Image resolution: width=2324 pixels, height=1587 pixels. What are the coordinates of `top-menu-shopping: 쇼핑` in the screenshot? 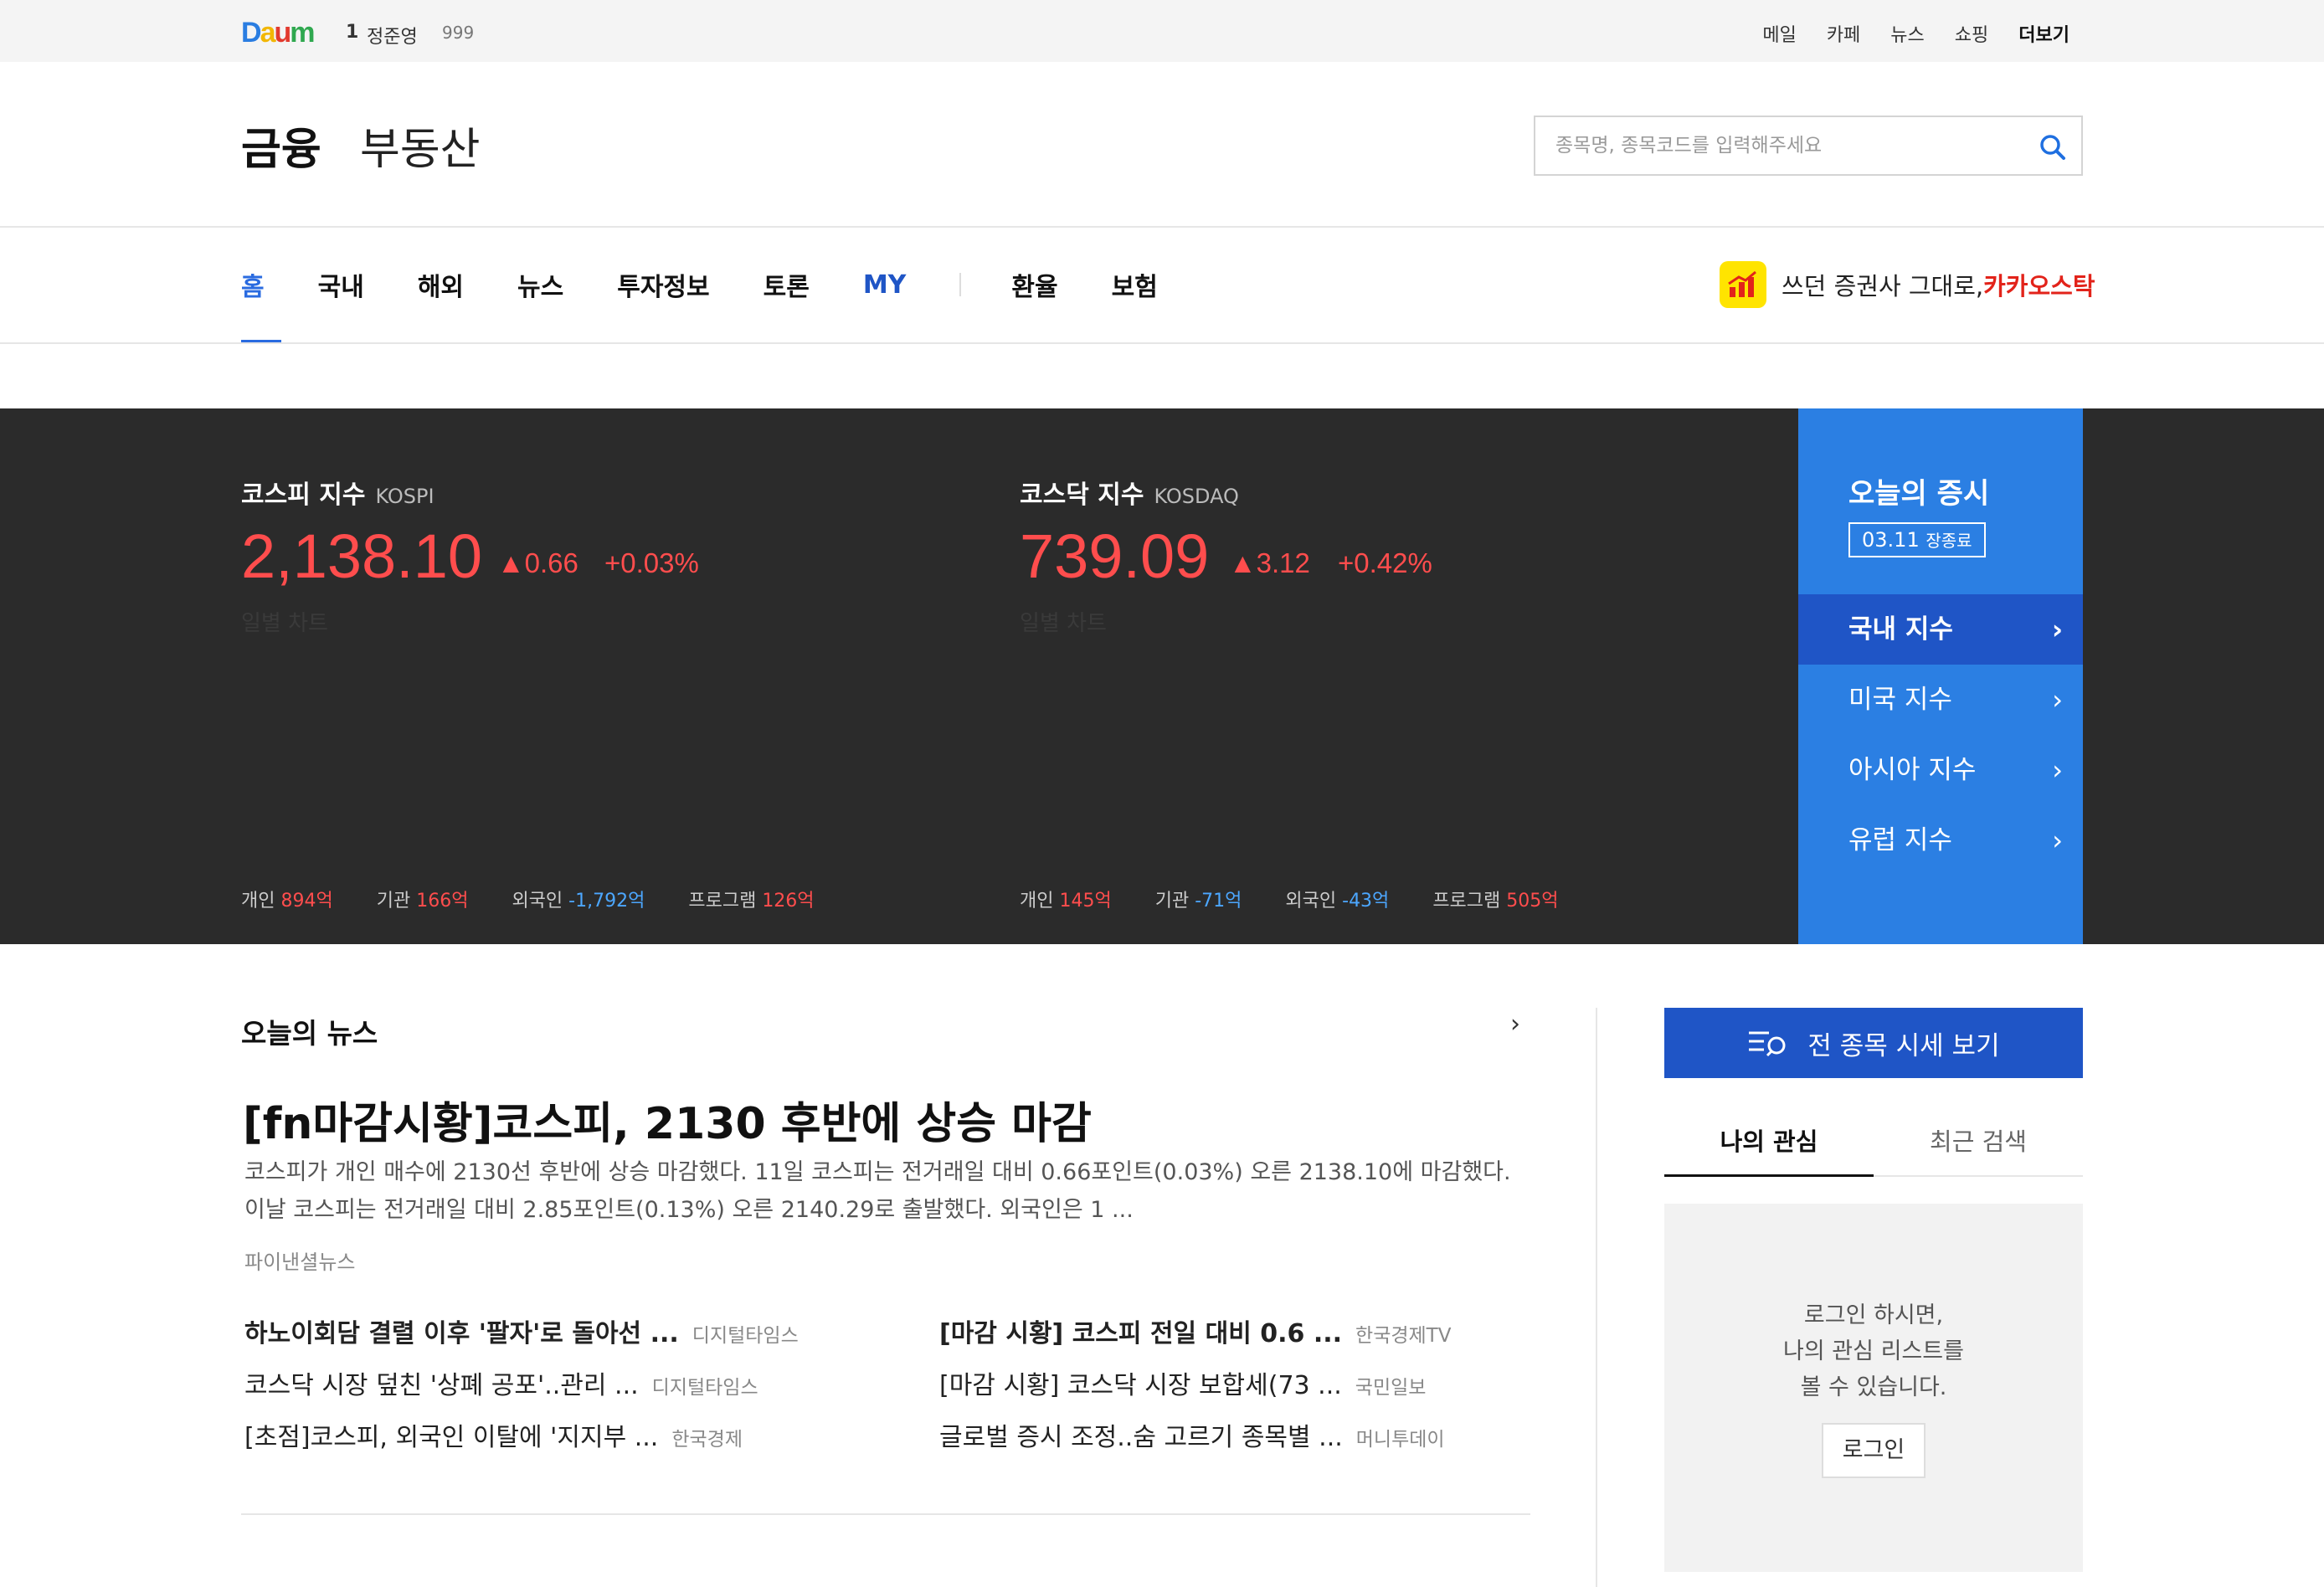 It's located at (1972, 33).